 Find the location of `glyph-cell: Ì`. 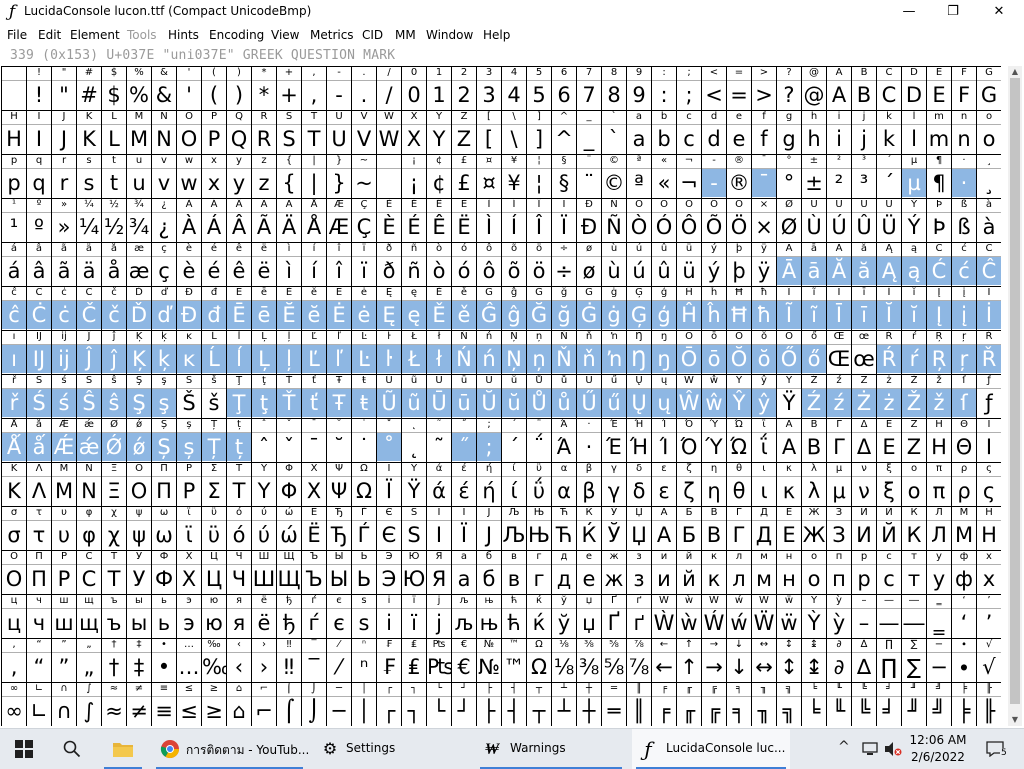

glyph-cell: Ì is located at coordinates (489, 227).